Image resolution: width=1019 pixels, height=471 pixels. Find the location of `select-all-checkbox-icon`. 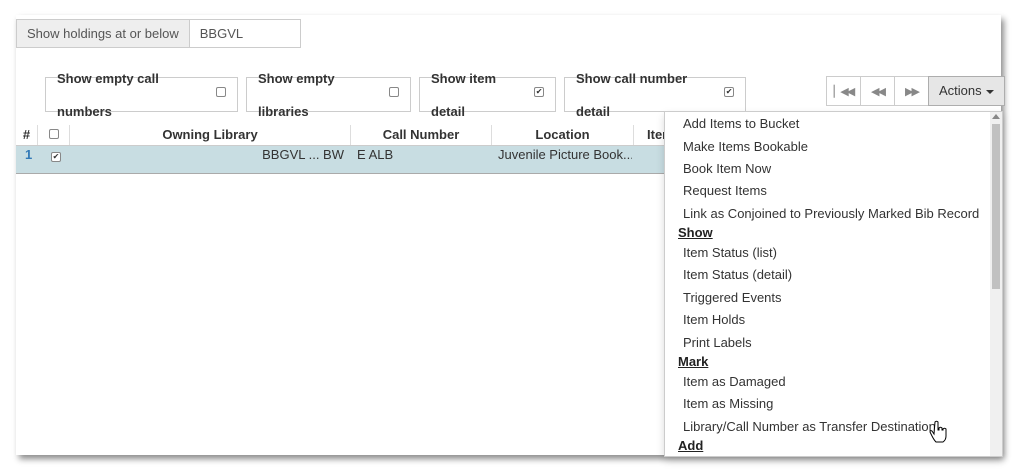

select-all-checkbox-icon is located at coordinates (53, 134).